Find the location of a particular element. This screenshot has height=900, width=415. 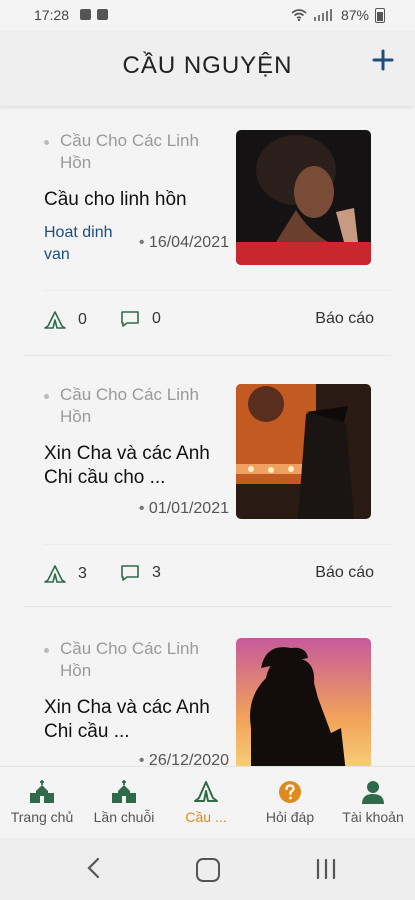

comment-button: 3 is located at coordinates (140, 573).